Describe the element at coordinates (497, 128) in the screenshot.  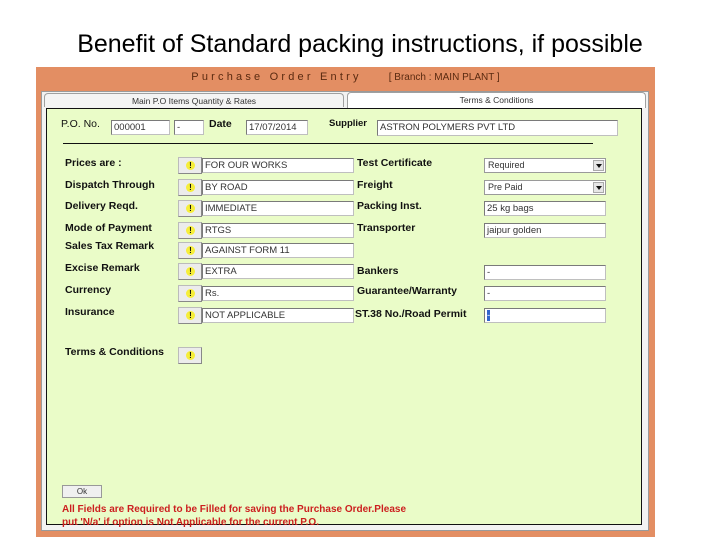
I see `supplier-field: ASTRON POLYMERS PVT LTD` at that location.